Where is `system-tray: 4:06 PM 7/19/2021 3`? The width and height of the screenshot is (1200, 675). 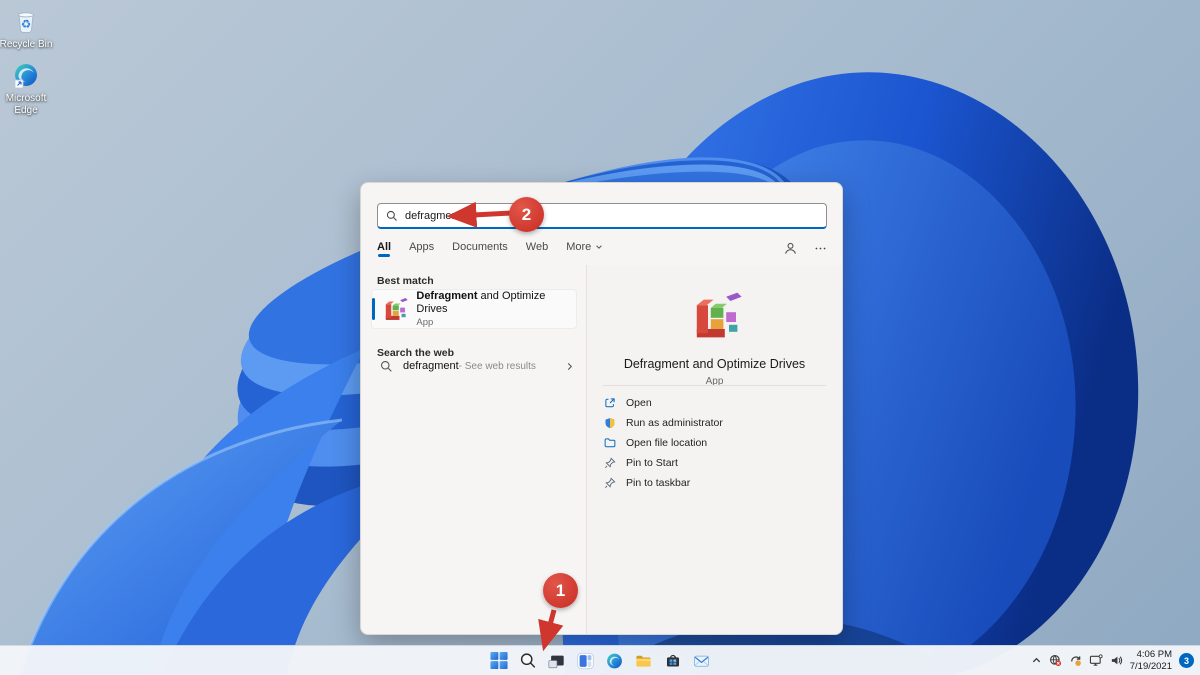 system-tray: 4:06 PM 7/19/2021 3 is located at coordinates (1112, 660).